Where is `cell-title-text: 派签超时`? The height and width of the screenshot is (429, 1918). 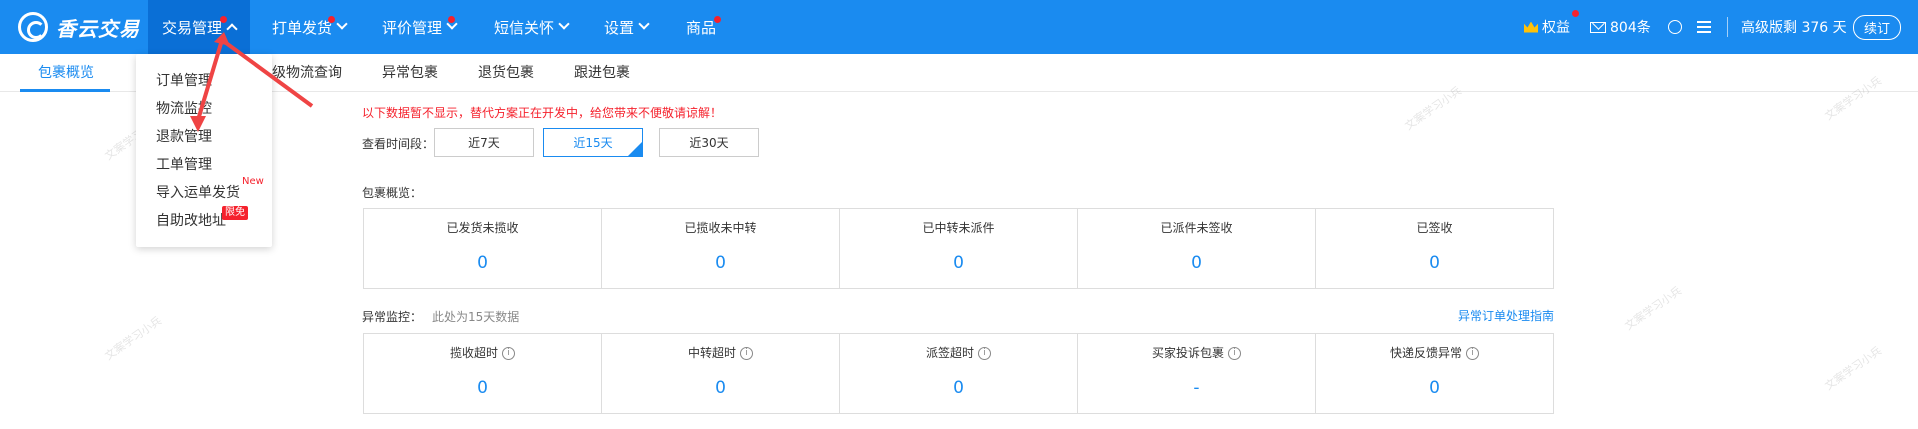 cell-title-text: 派签超时 is located at coordinates (949, 353).